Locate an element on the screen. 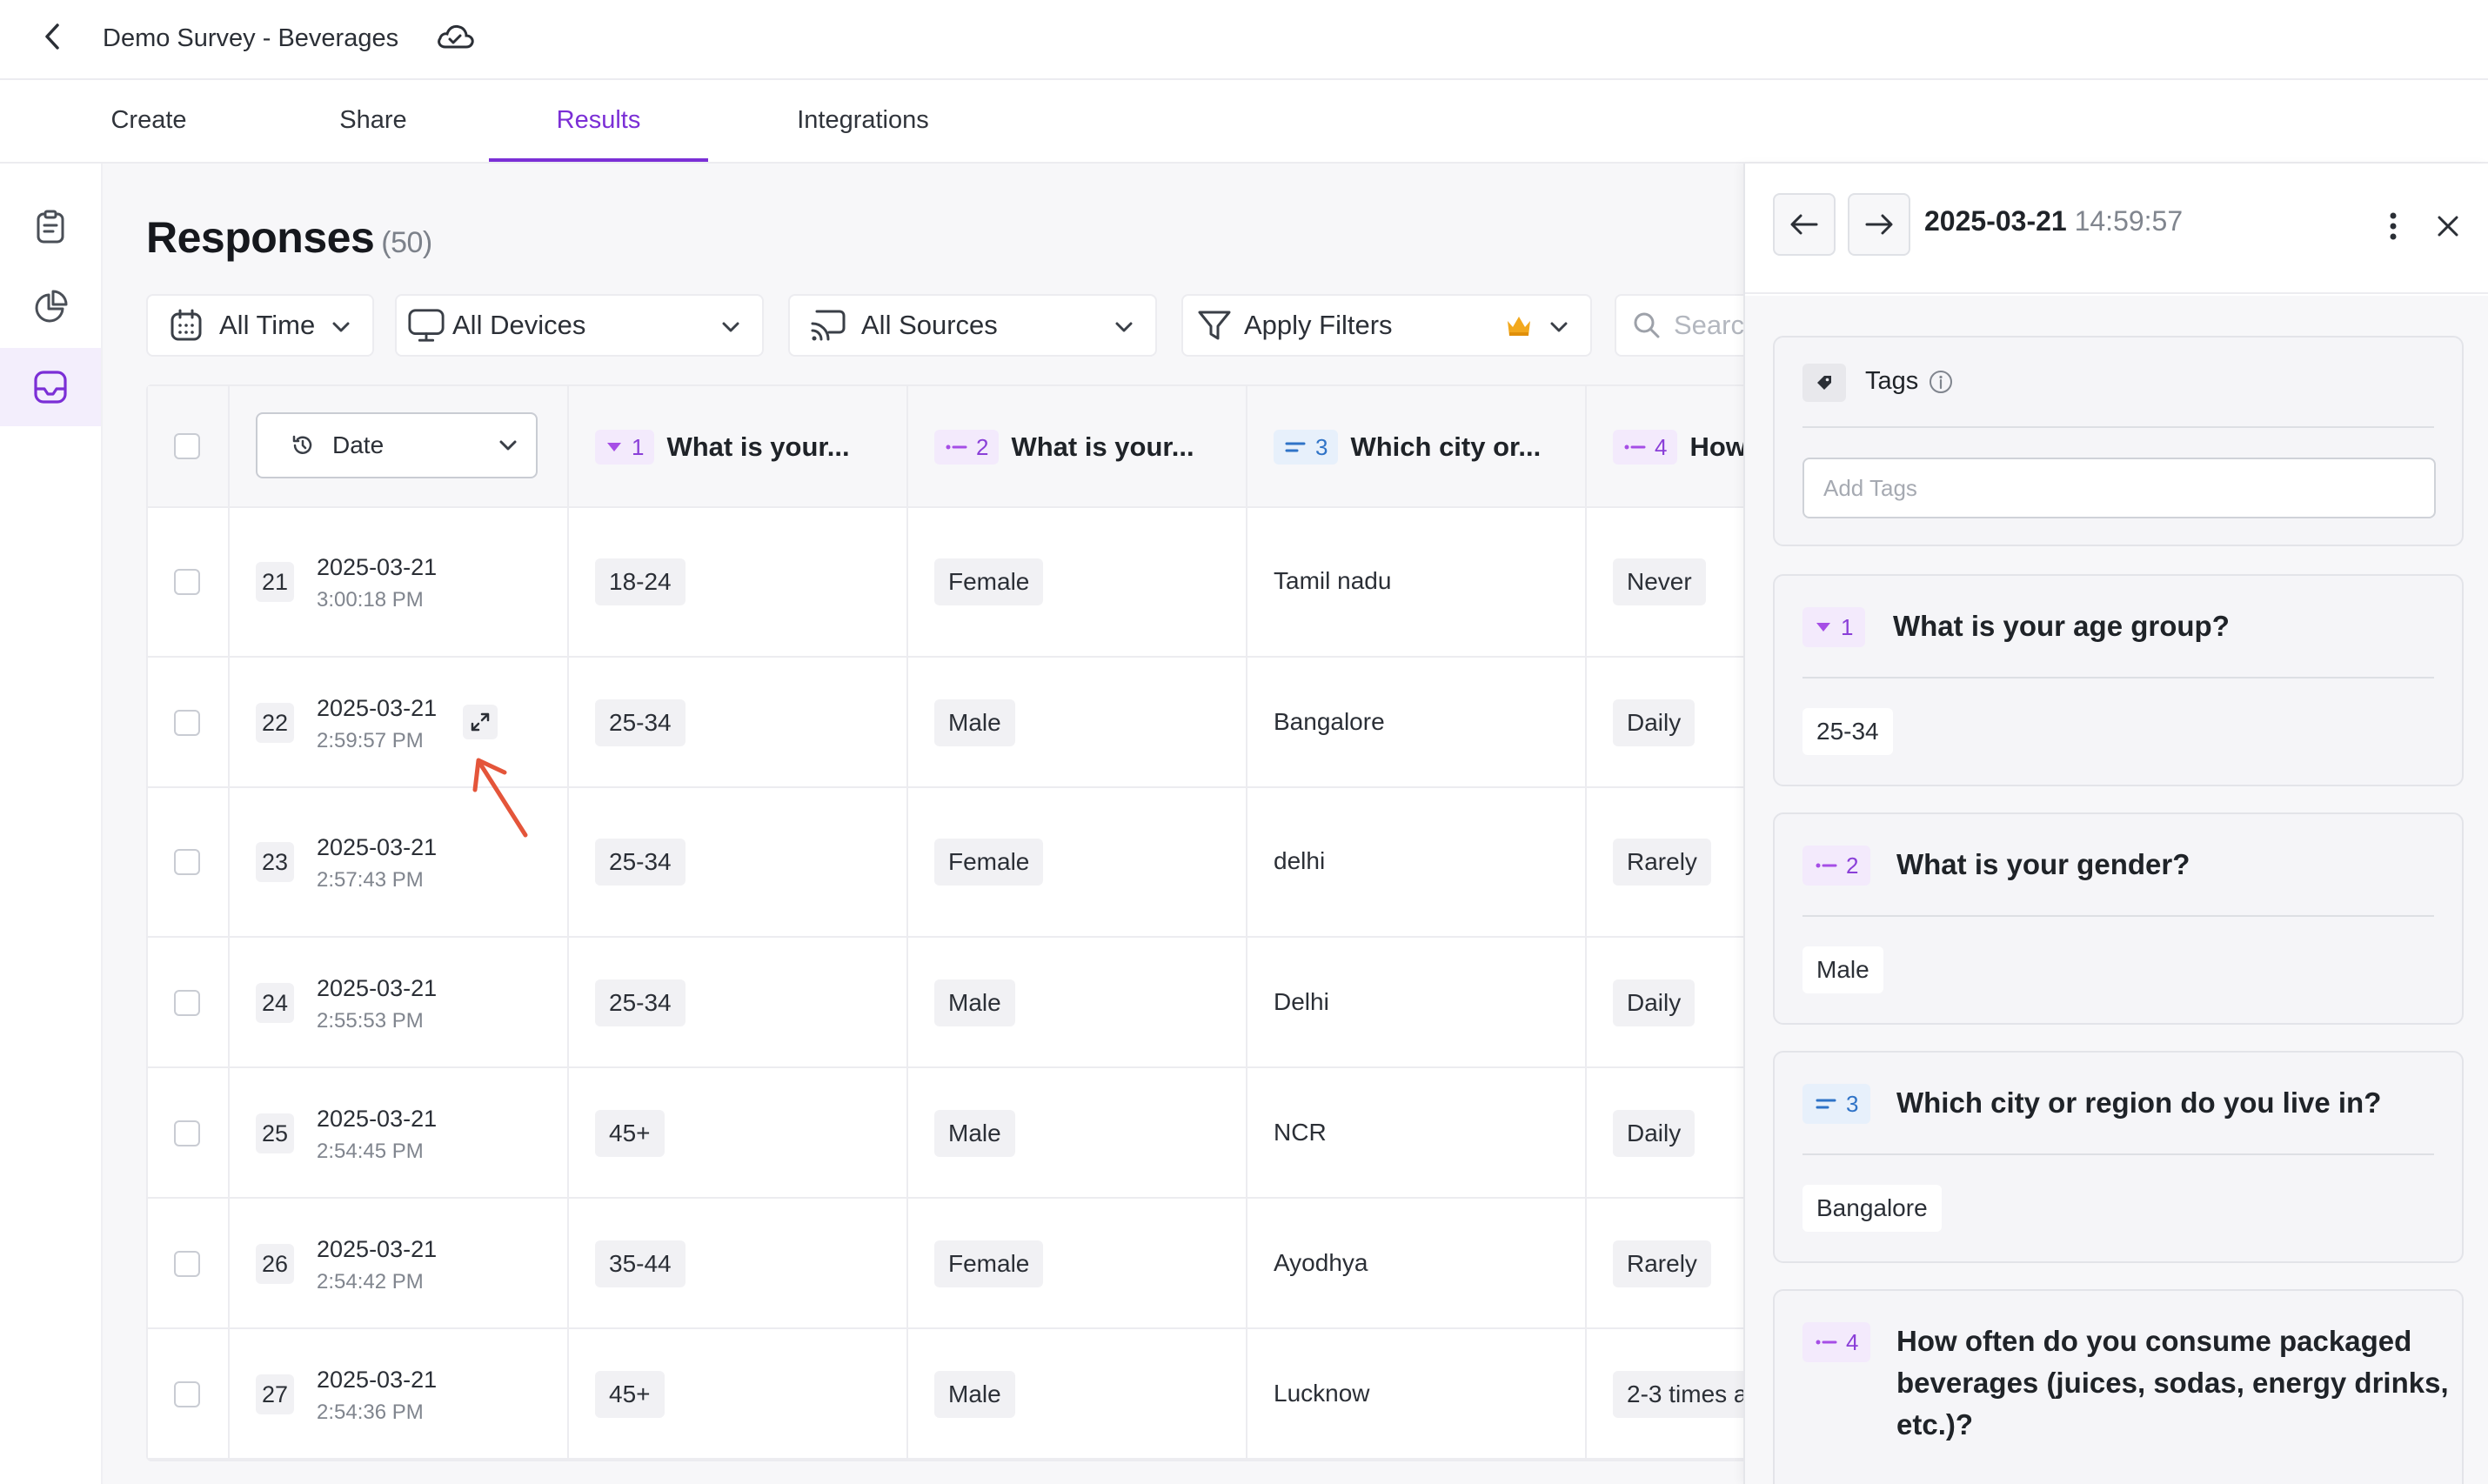 The image size is (2488, 1484). arrow-right-icon is located at coordinates (1879, 225).